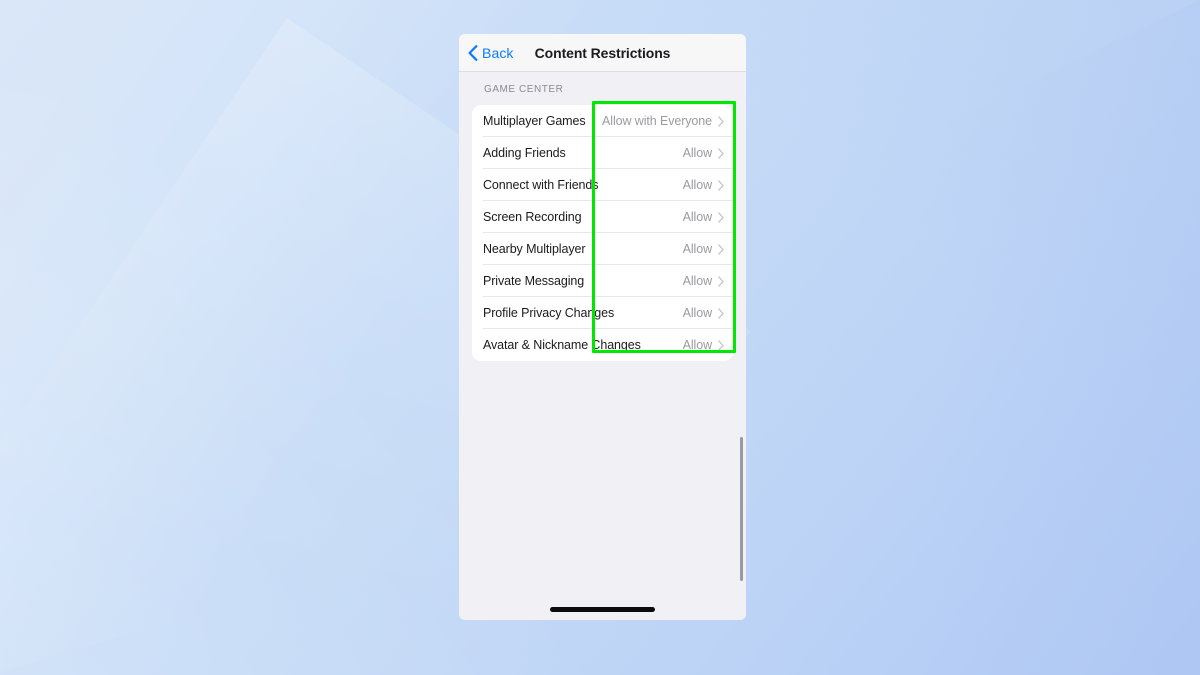 Image resolution: width=1200 pixels, height=675 pixels. What do you see at coordinates (549, 313) in the screenshot?
I see `list-item-label: Profile Privacy Changes` at bounding box center [549, 313].